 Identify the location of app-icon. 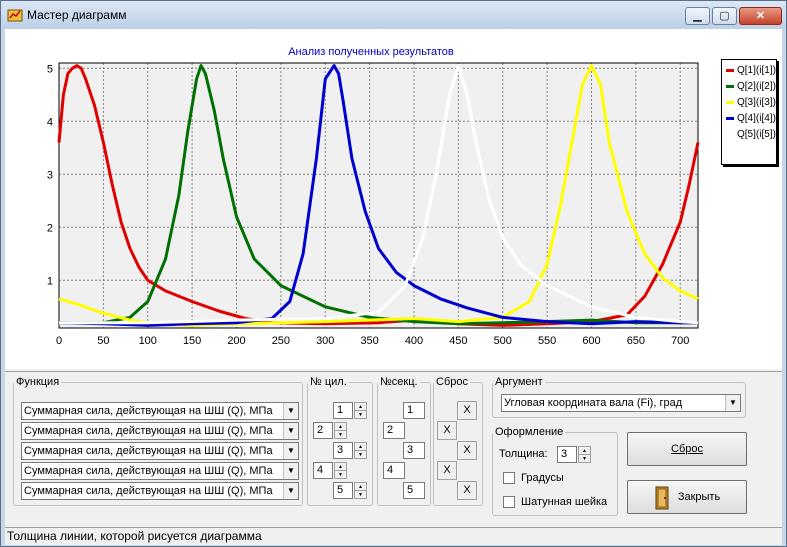
(15, 15).